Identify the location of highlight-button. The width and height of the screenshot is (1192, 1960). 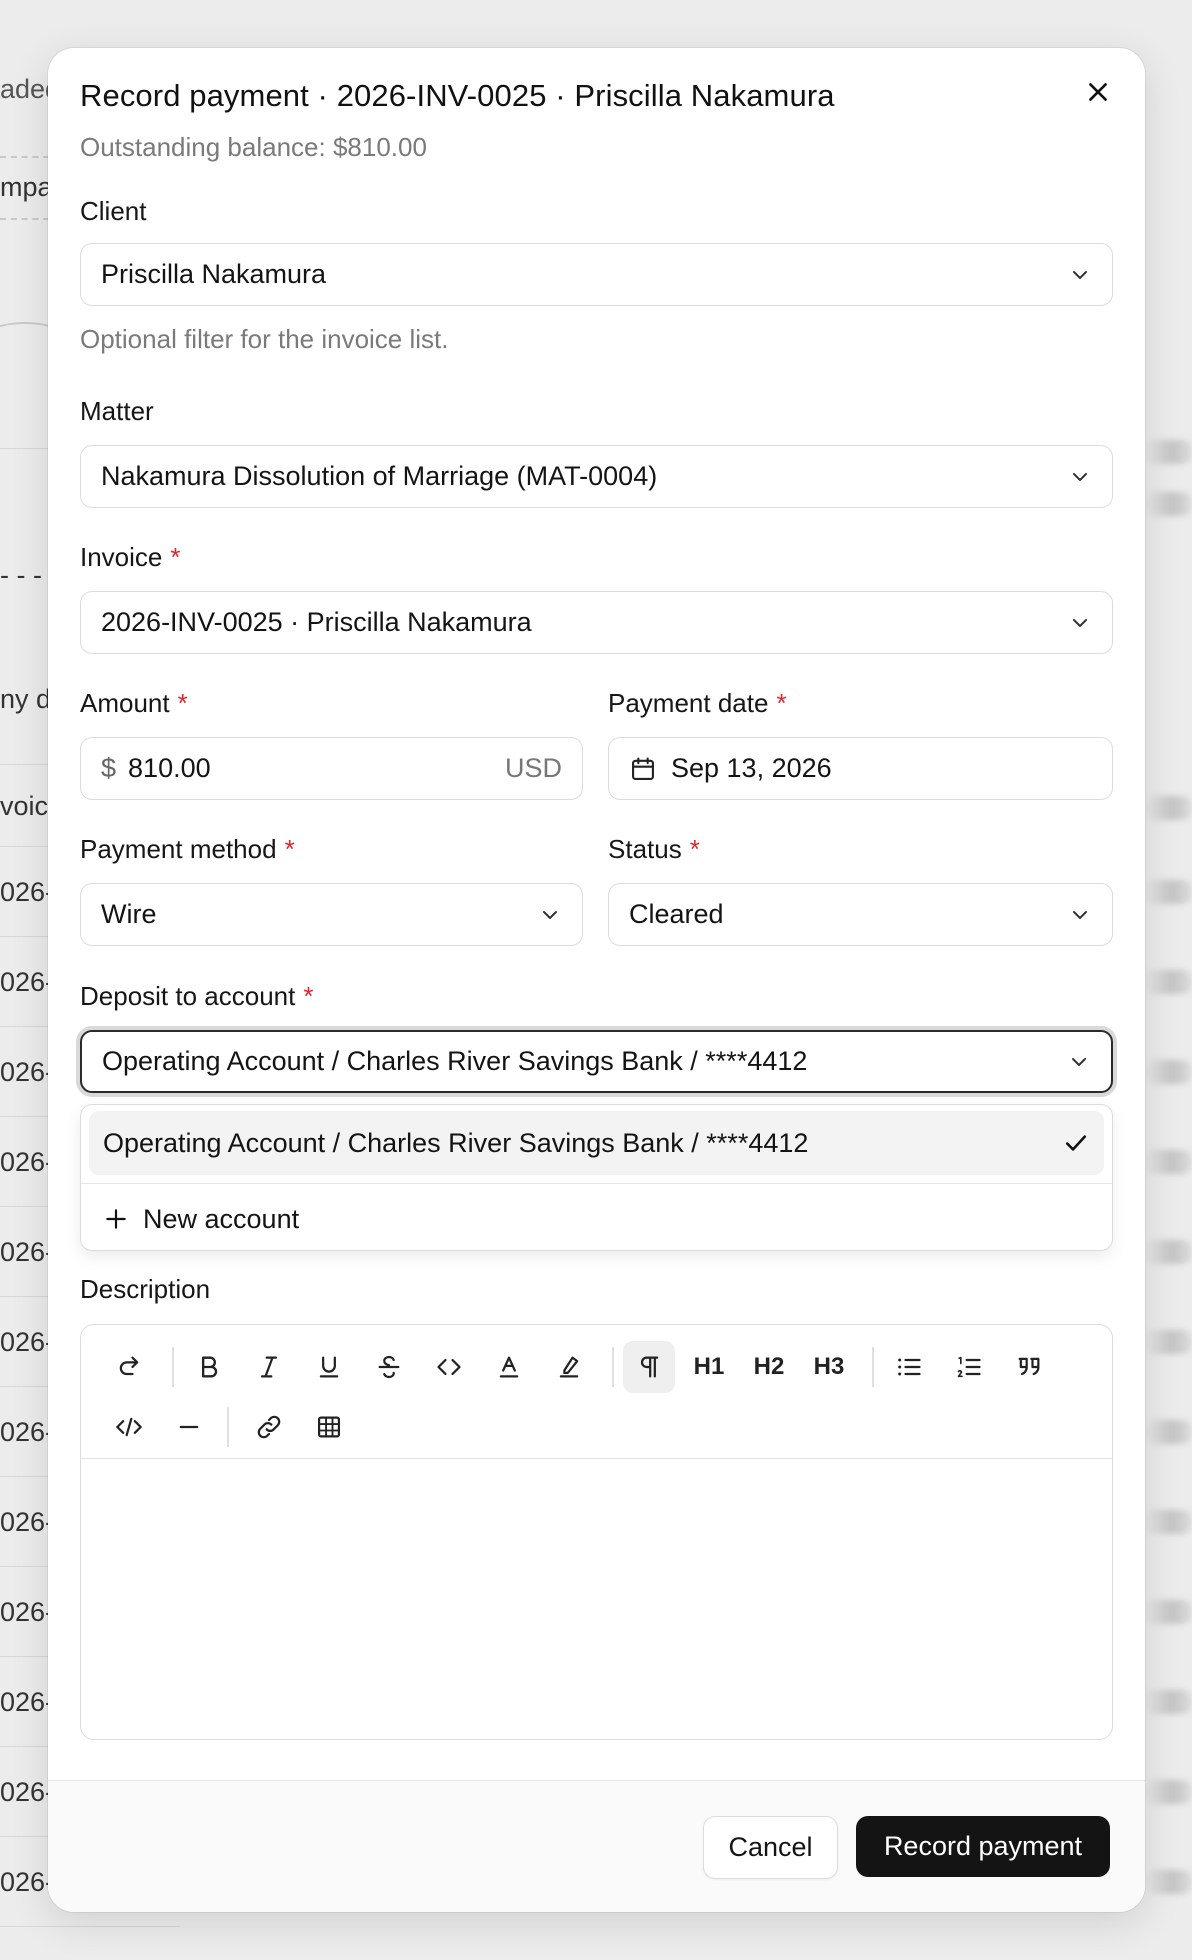
(569, 1367).